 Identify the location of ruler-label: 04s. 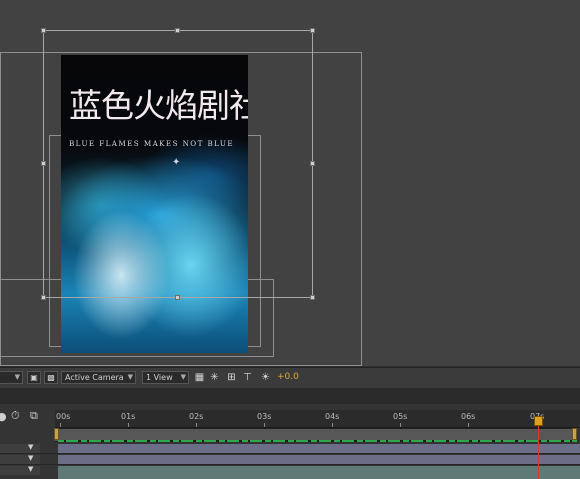
(332, 416).